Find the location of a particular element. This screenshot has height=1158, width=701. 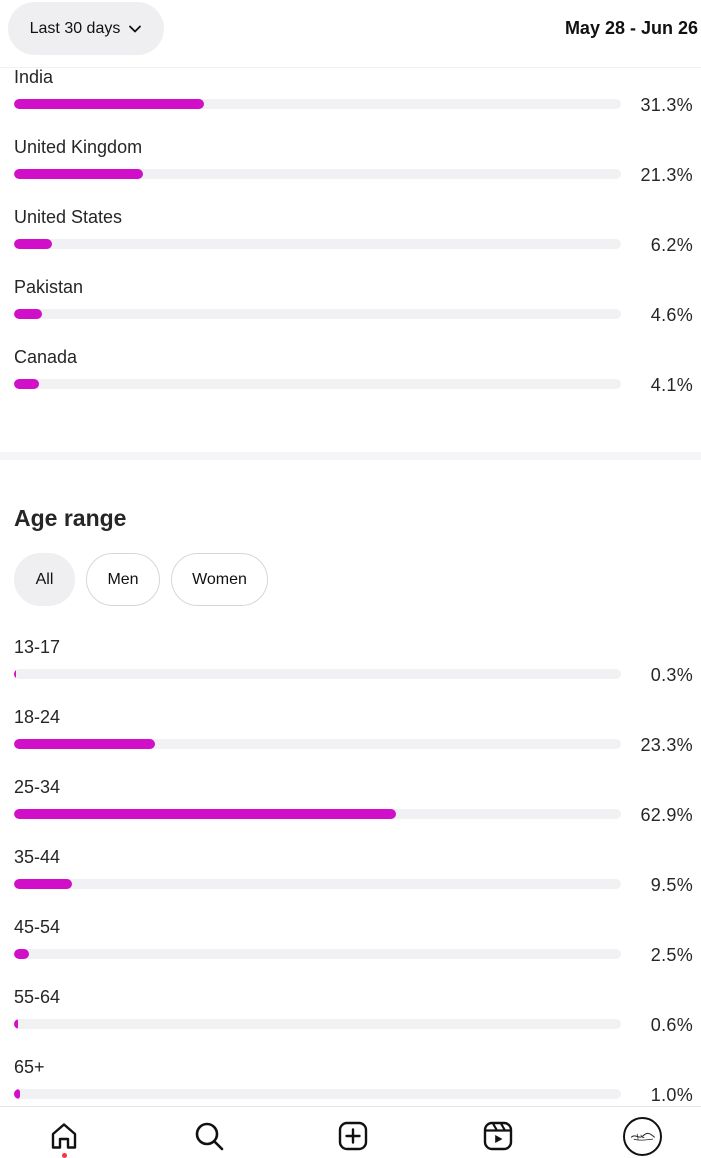

country-percent: 4.1% is located at coordinates (671, 385).